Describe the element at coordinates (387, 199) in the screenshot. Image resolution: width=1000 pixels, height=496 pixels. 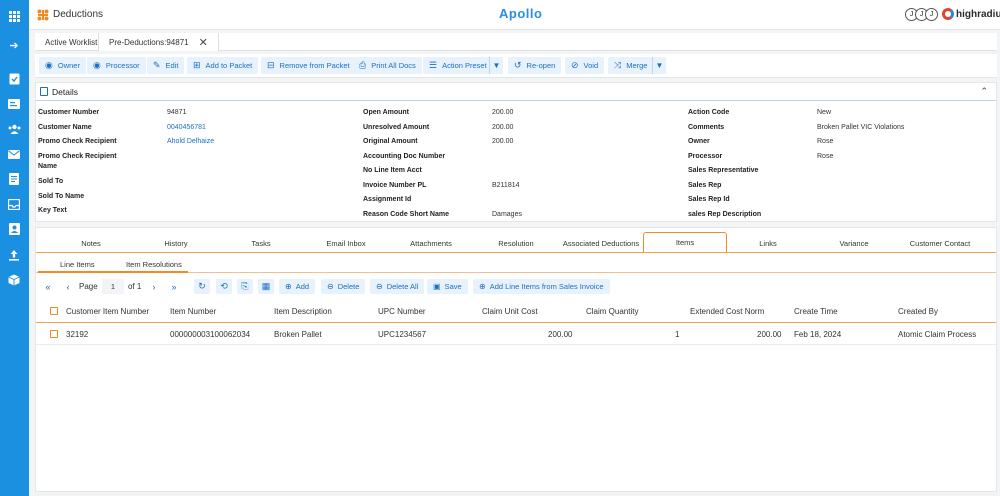
I see `field-label: Assignment Id` at that location.